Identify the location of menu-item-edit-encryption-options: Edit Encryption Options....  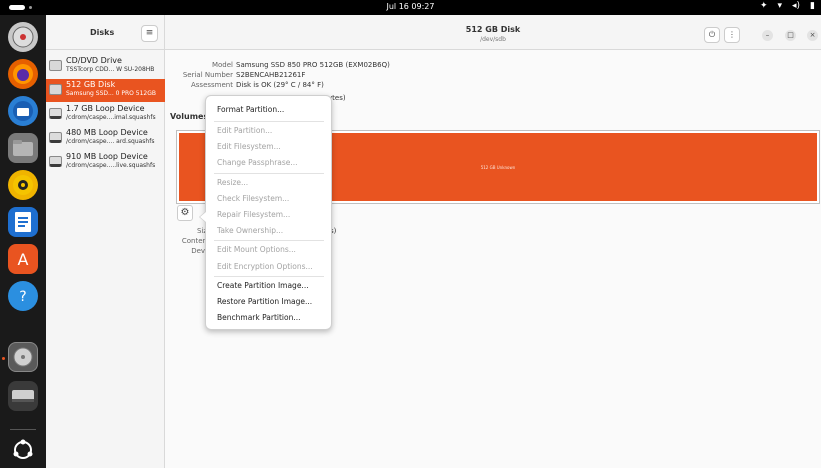
(265, 266).